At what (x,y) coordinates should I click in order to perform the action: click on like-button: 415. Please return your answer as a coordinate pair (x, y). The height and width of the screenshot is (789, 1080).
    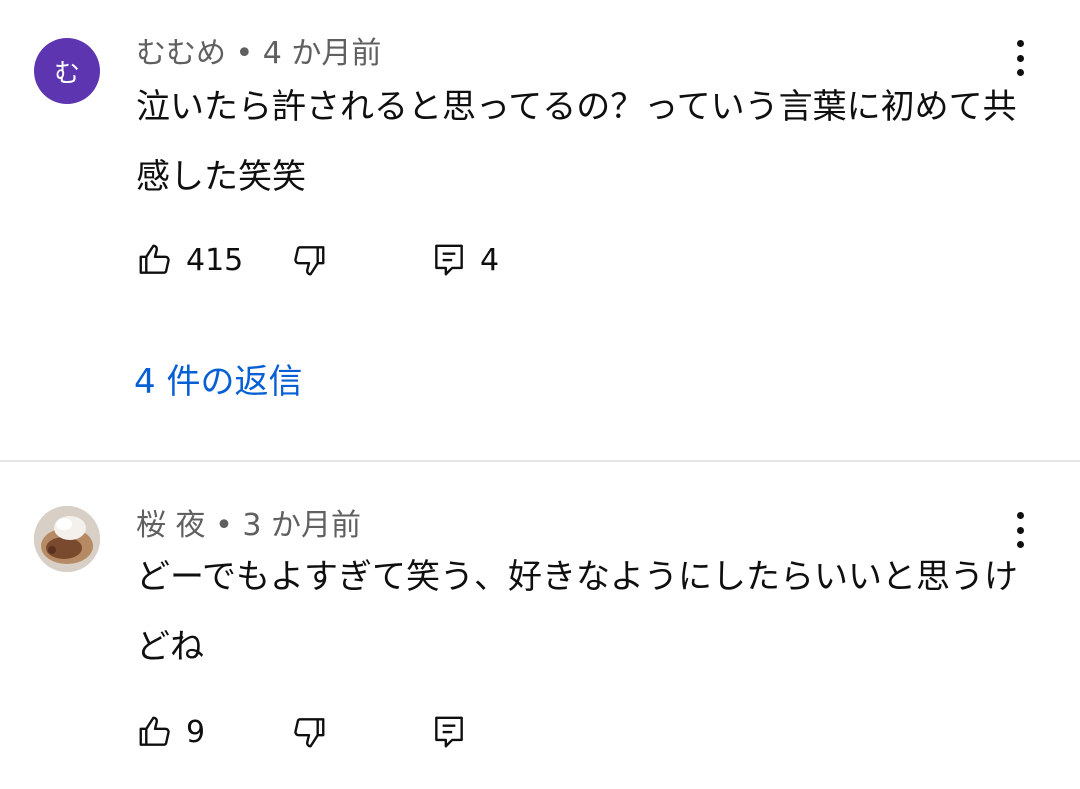
    Looking at the image, I should click on (189, 260).